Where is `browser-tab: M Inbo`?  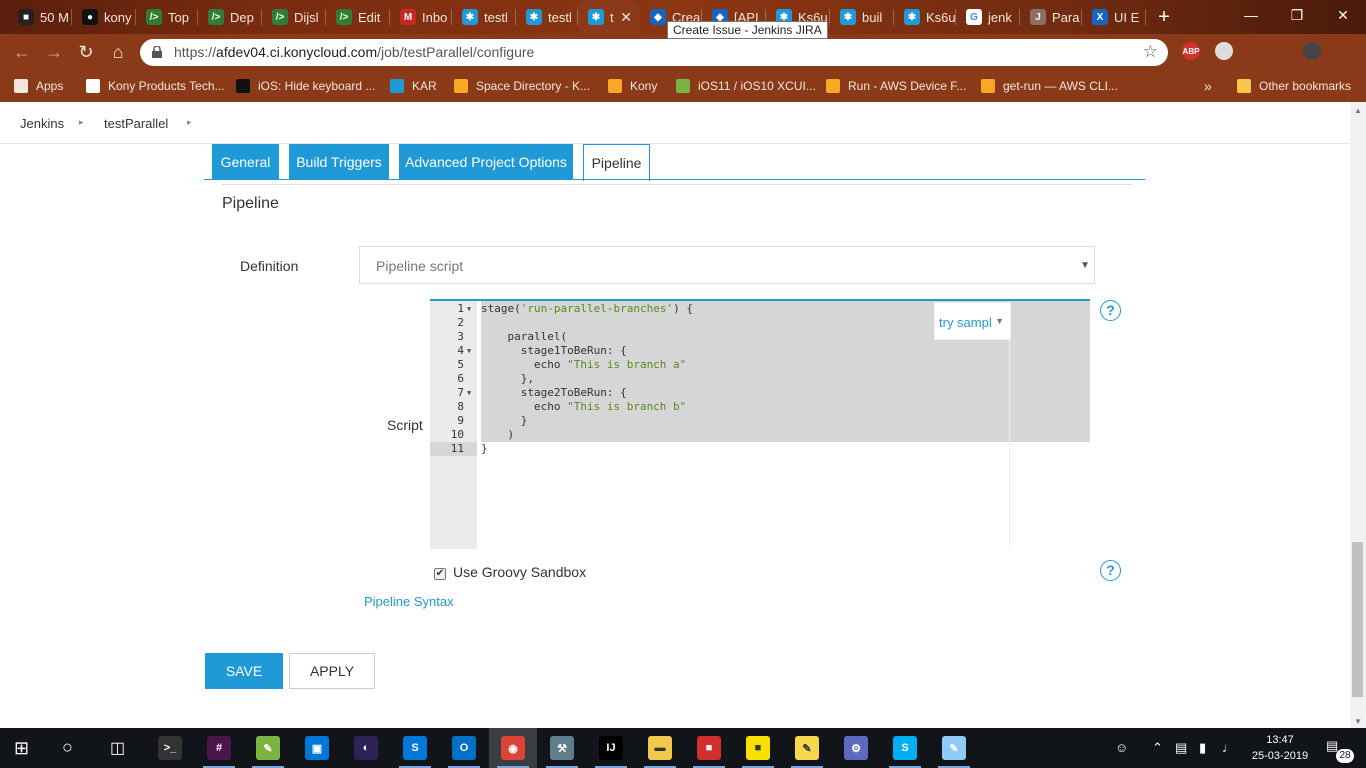 browser-tab: M Inbo is located at coordinates (421, 17).